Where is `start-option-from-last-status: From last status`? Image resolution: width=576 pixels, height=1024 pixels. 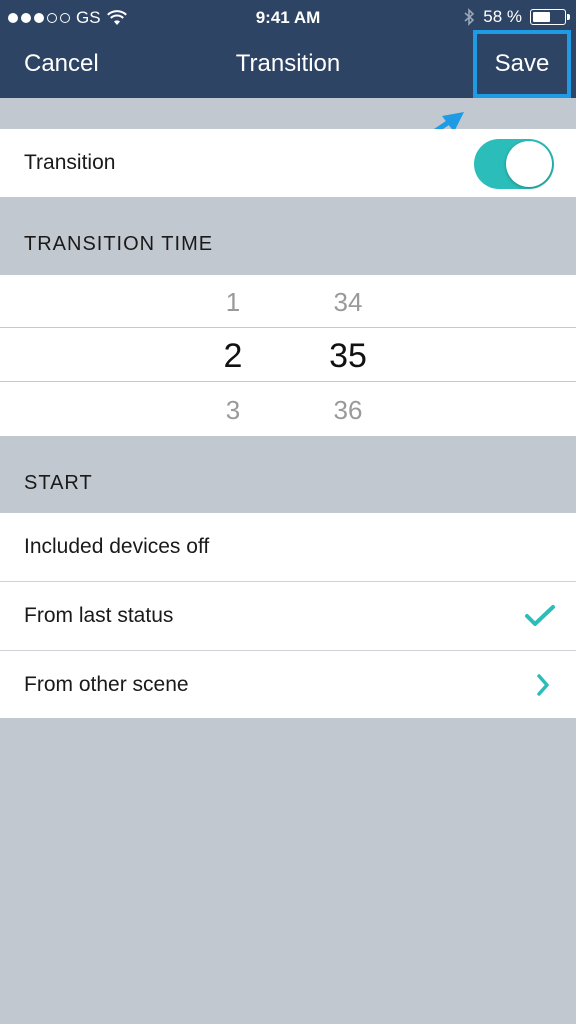
start-option-from-last-status: From last status is located at coordinates (288, 616).